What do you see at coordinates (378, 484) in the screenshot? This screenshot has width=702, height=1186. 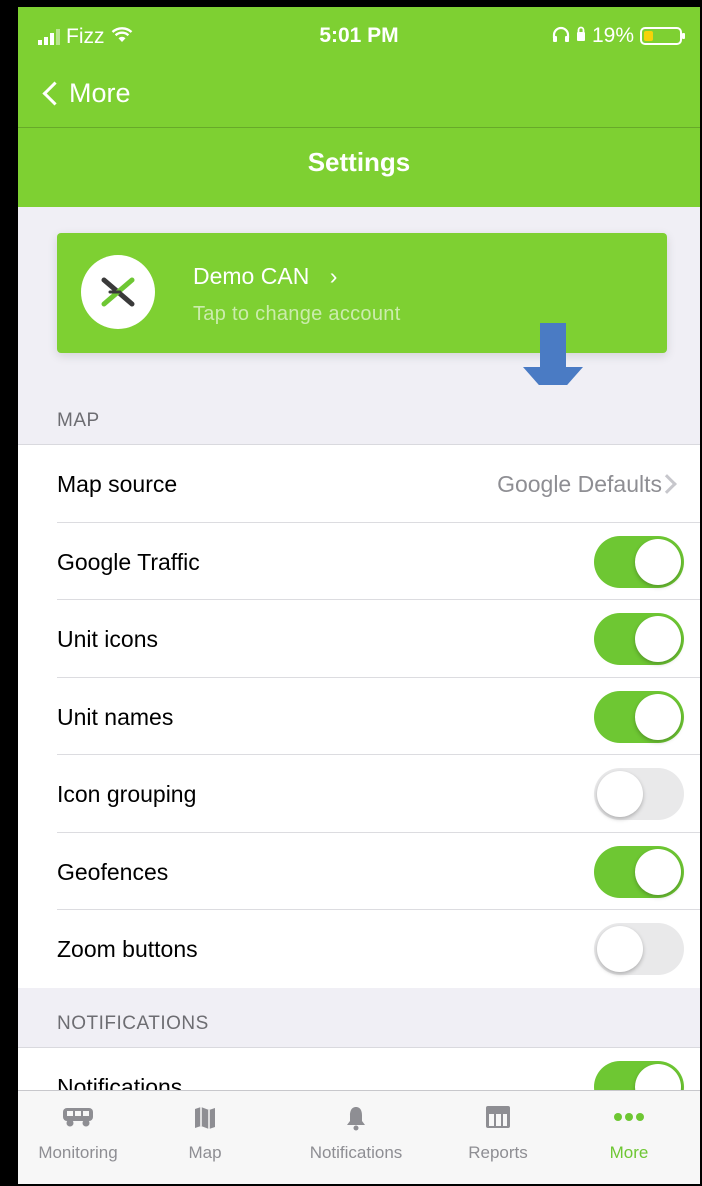 I see `row-map-source: Map source Google Defaults` at bounding box center [378, 484].